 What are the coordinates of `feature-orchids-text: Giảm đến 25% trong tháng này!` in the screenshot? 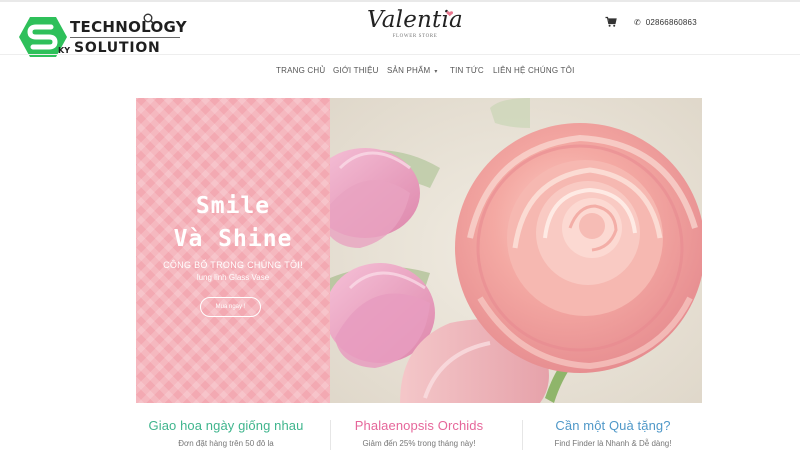 It's located at (419, 443).